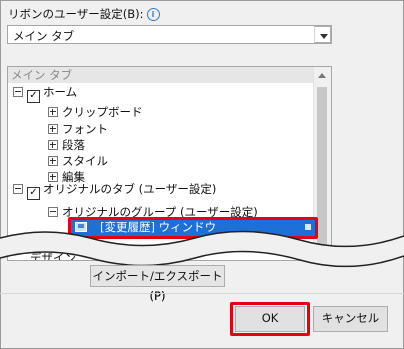 Image resolution: width=404 pixels, height=349 pixels. Describe the element at coordinates (350, 319) in the screenshot. I see `cancel-button: キャンセル` at that location.